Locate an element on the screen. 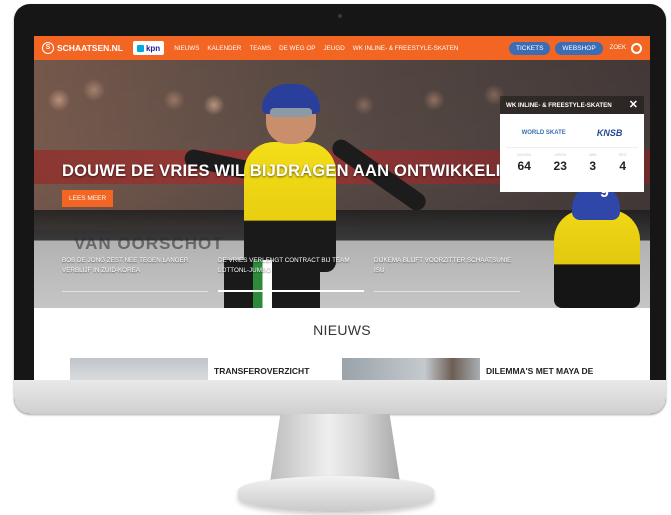  site-logo: S SCHAATSEN.NL is located at coordinates (82, 48).